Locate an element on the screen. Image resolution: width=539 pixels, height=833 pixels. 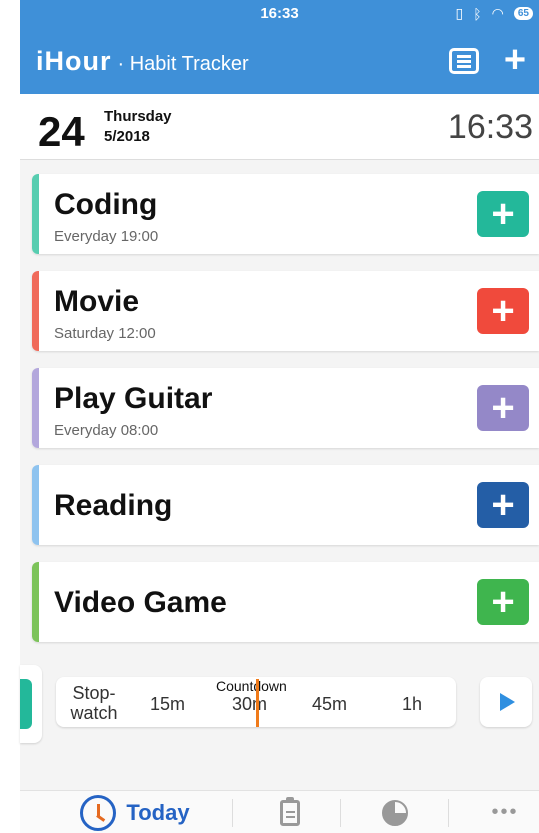
side-drawer-handle is located at coordinates (31, 704).